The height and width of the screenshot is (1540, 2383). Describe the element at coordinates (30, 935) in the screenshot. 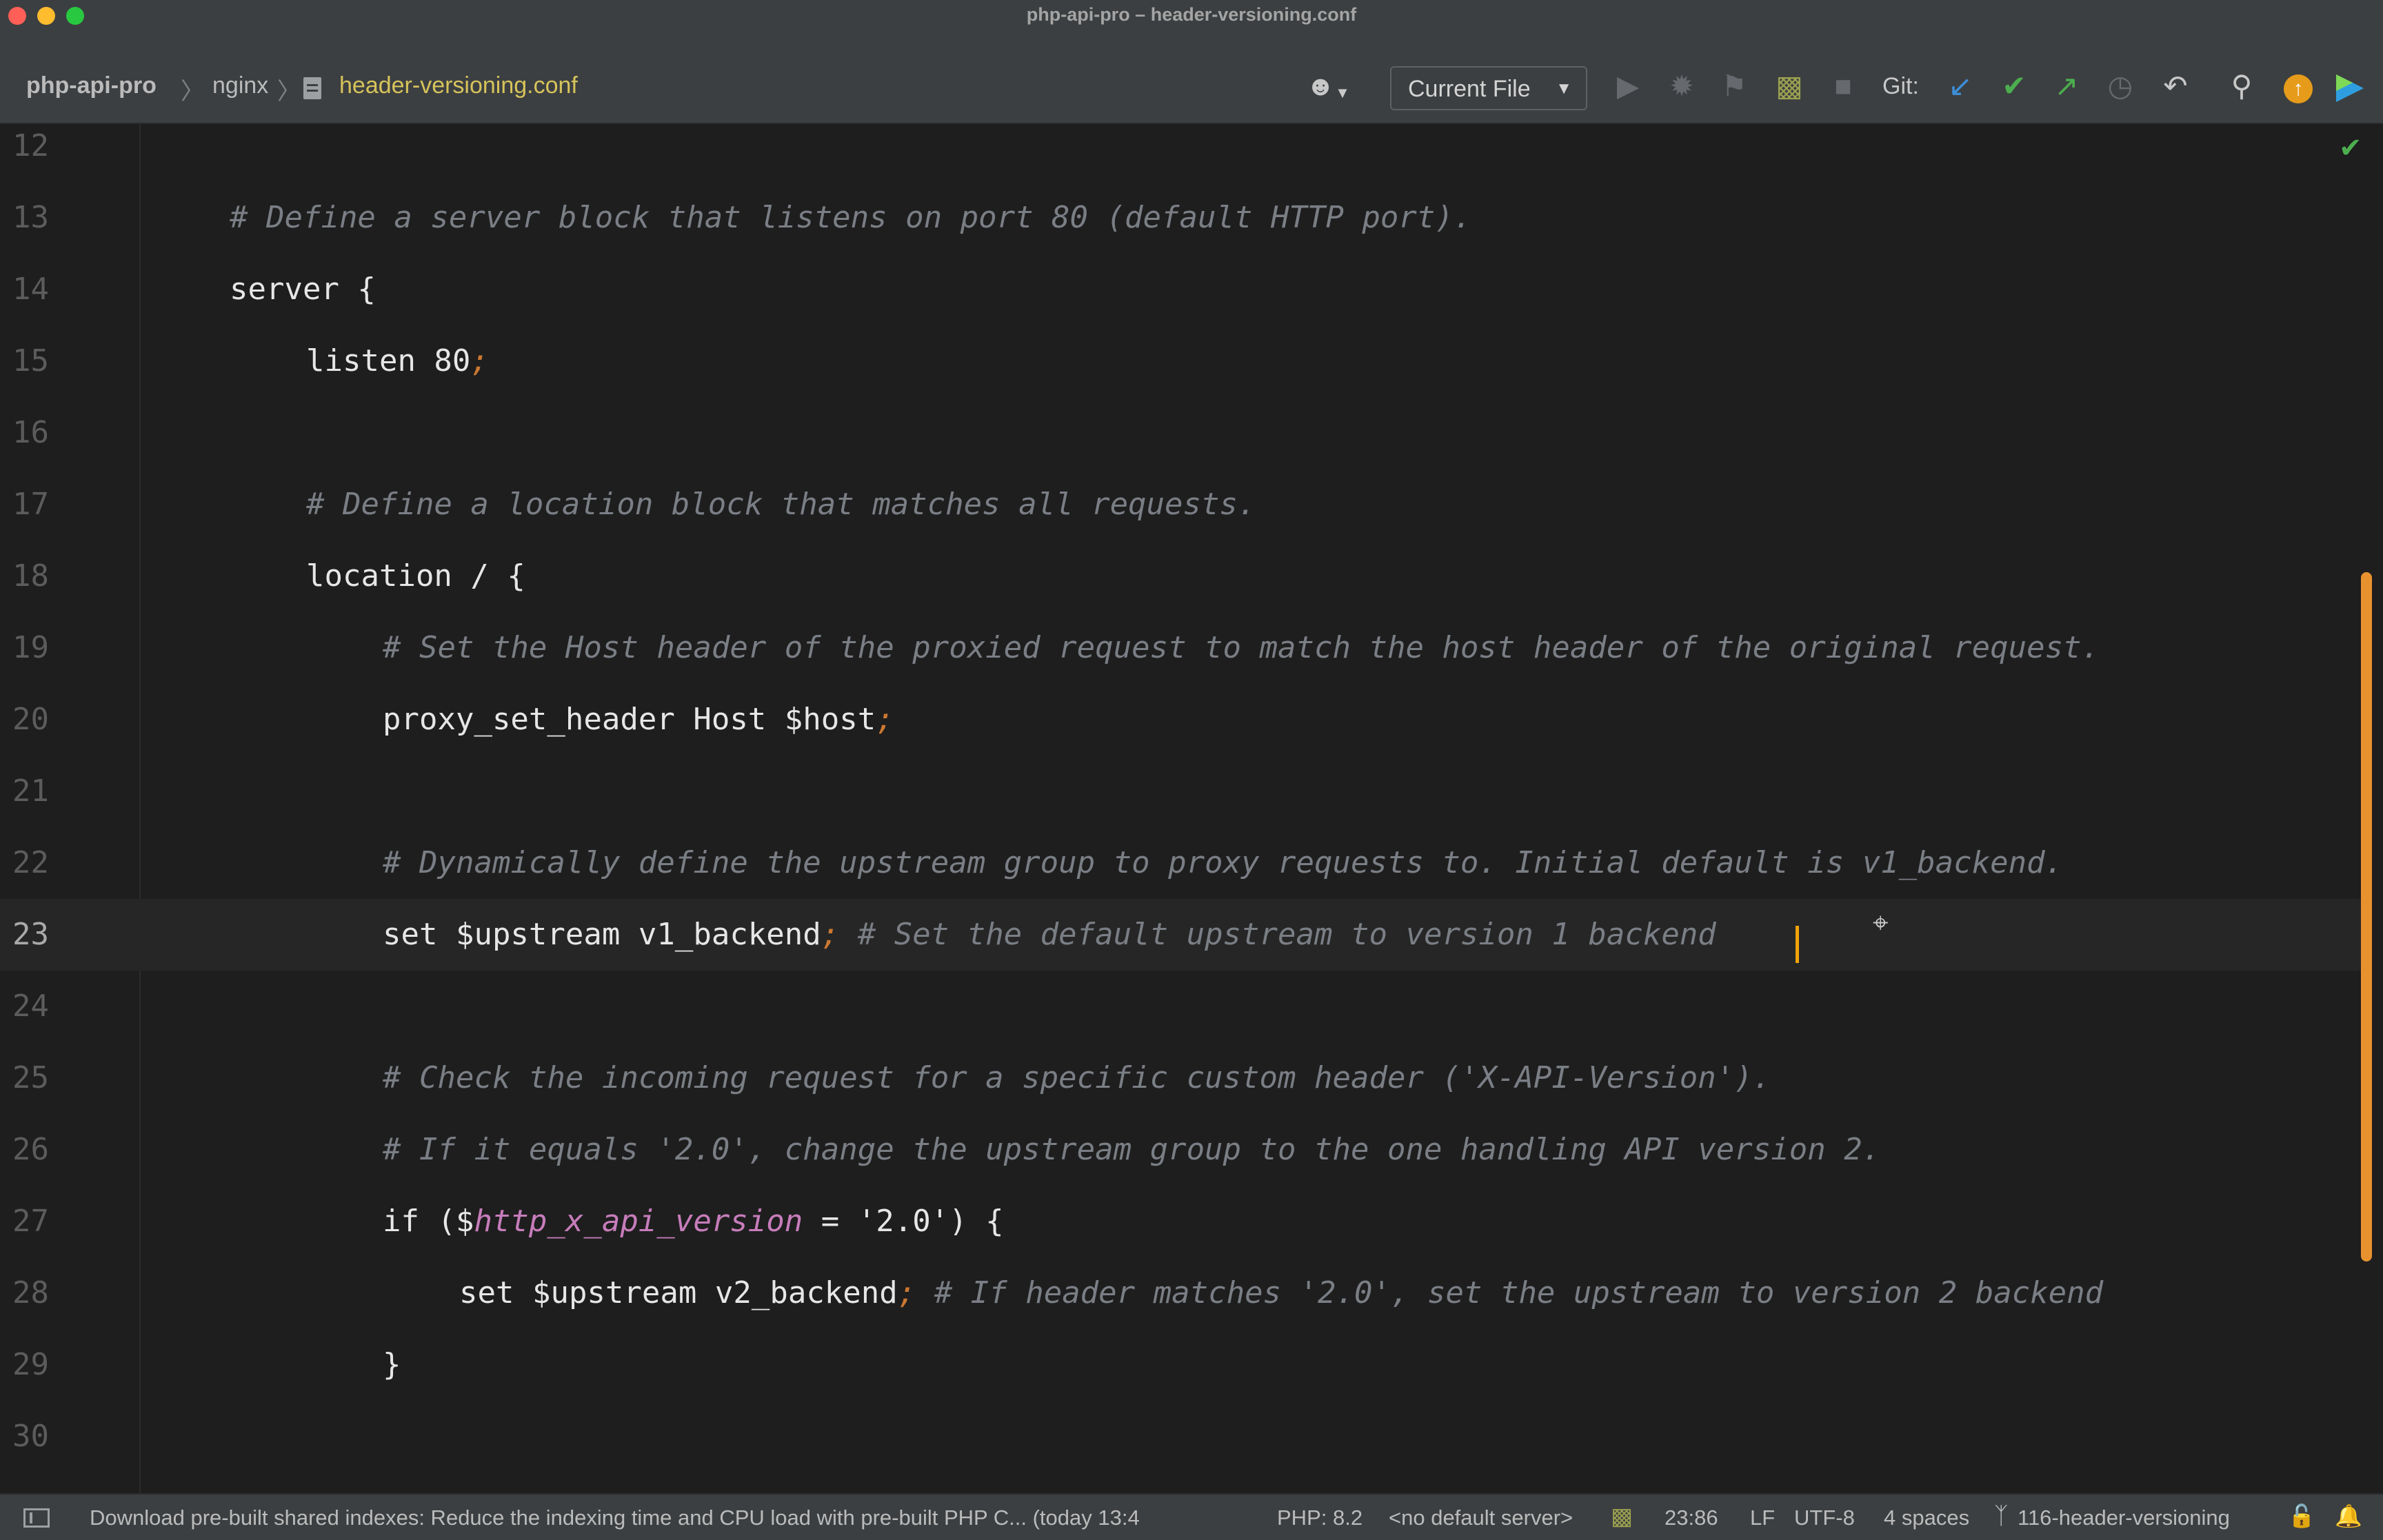

I see `line-number: 23` at that location.